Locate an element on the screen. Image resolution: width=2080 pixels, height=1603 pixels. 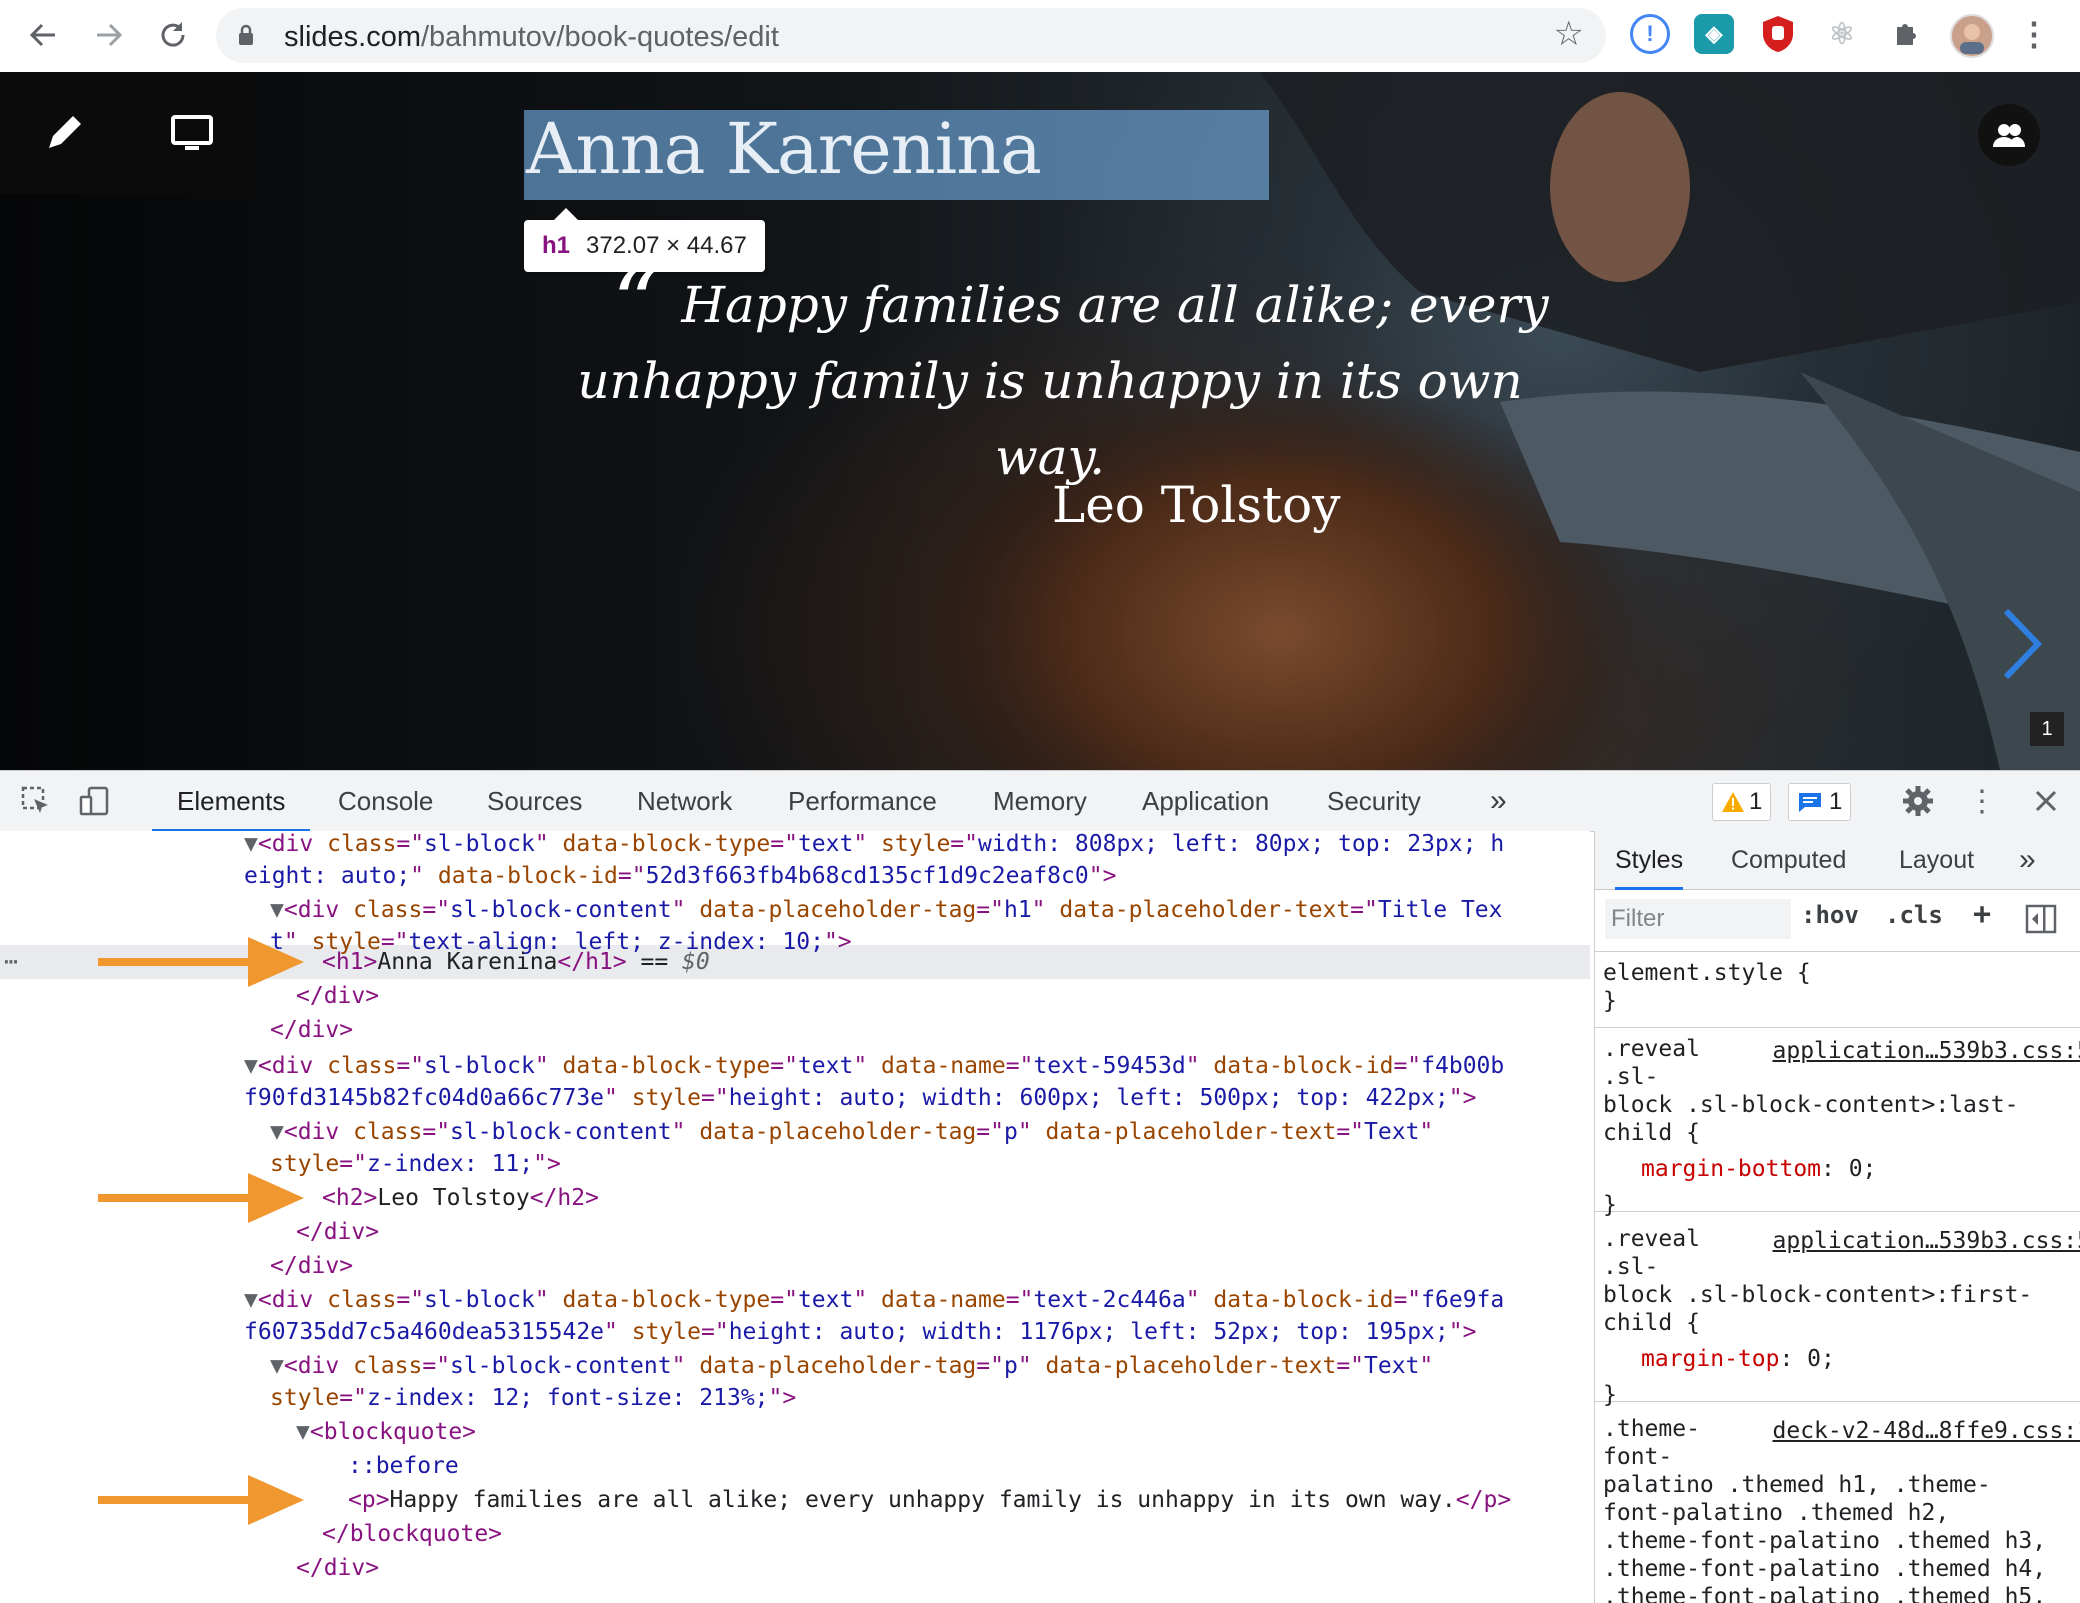
dom-line: style="z-index: 11;"> is located at coordinates (415, 1164).